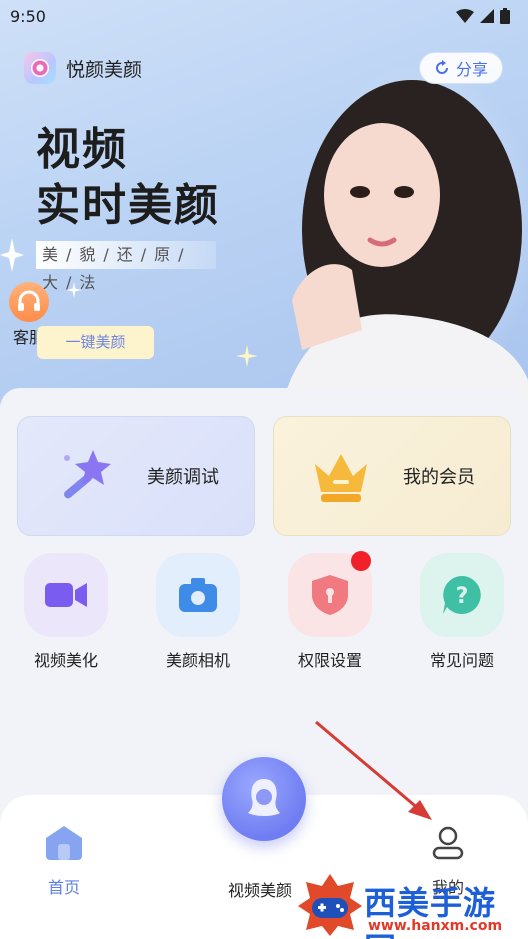 The image size is (528, 939). I want to click on share-label: 分享, so click(471, 69).